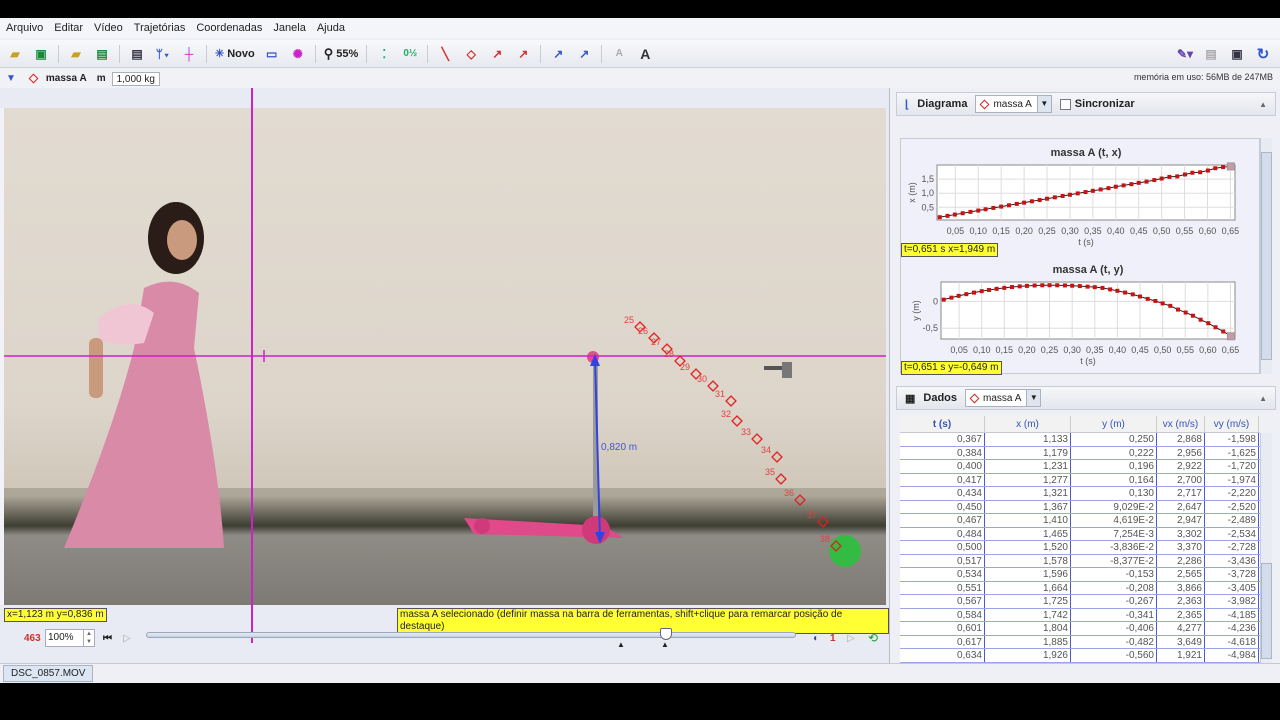 The height and width of the screenshot is (720, 1280). Describe the element at coordinates (1114, 641) in the screenshot. I see `table-cell: -0,482` at that location.